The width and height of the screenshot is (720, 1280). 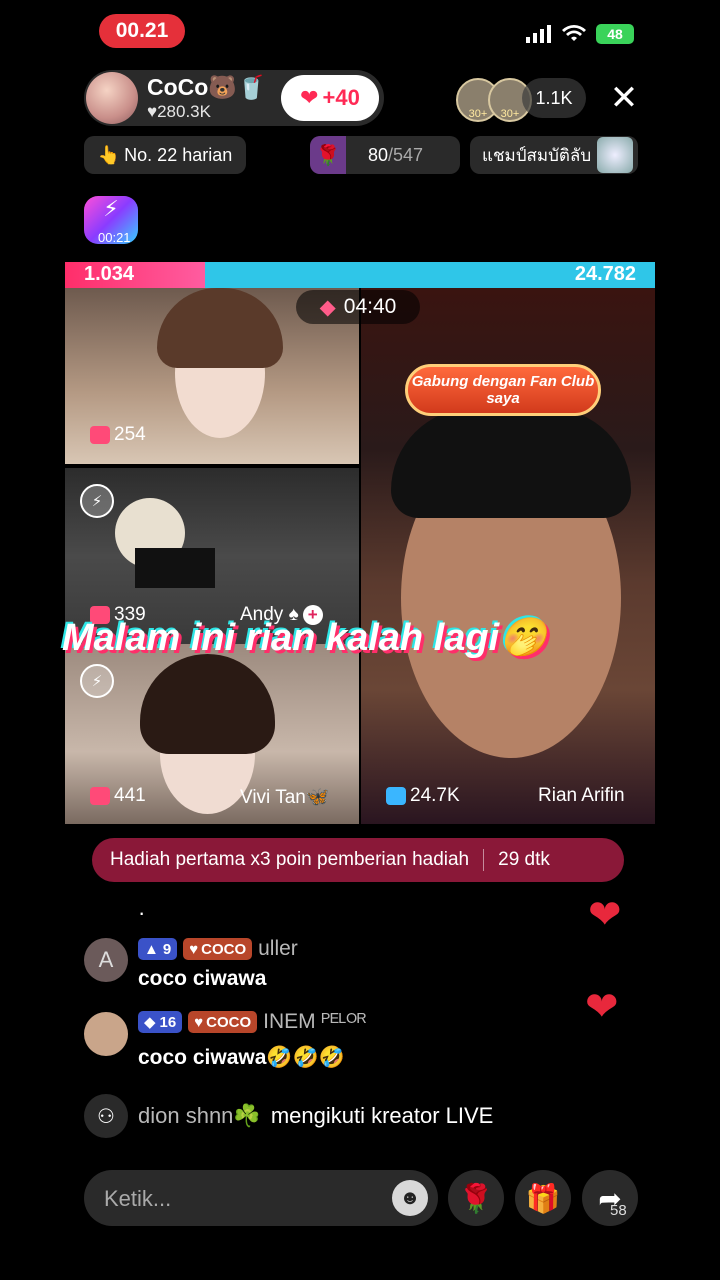 I want to click on heart-icon: ❤, so click(x=309, y=97).